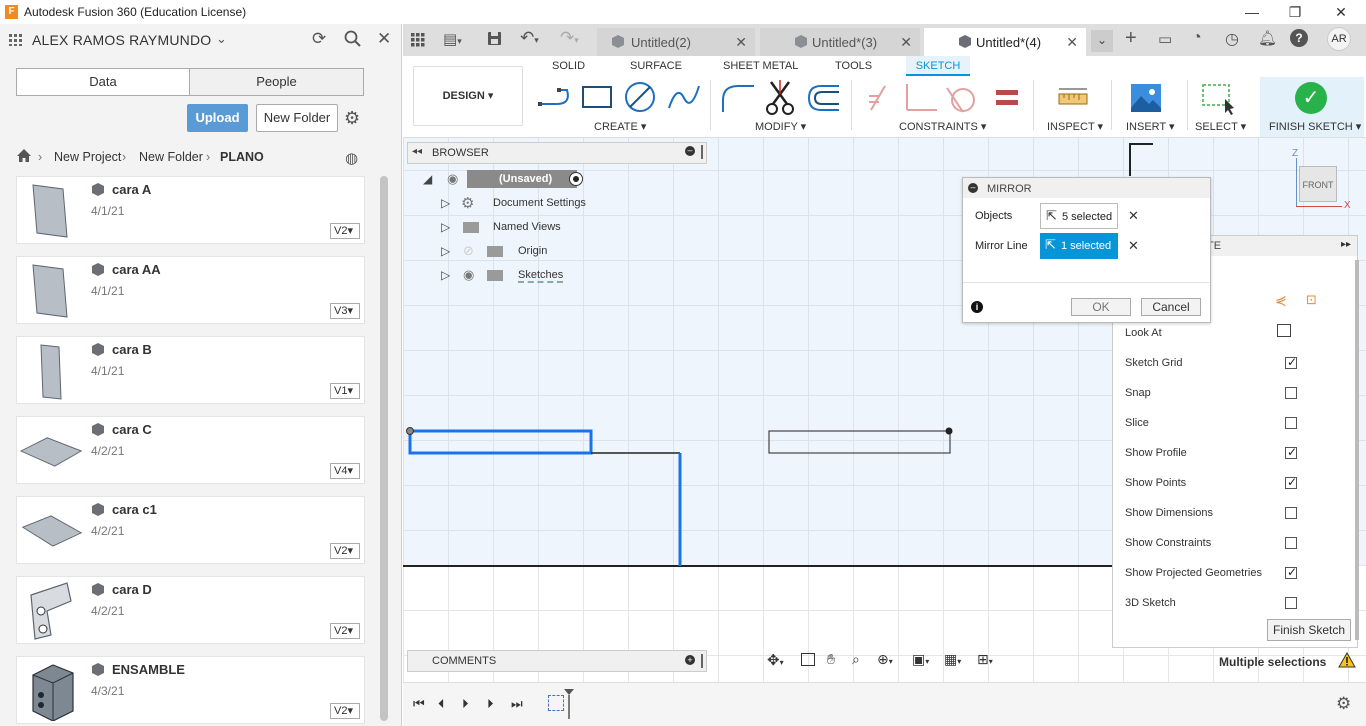 The image size is (1366, 726). What do you see at coordinates (1281, 300) in the screenshot?
I see `construction-line-icon: ⋞` at bounding box center [1281, 300].